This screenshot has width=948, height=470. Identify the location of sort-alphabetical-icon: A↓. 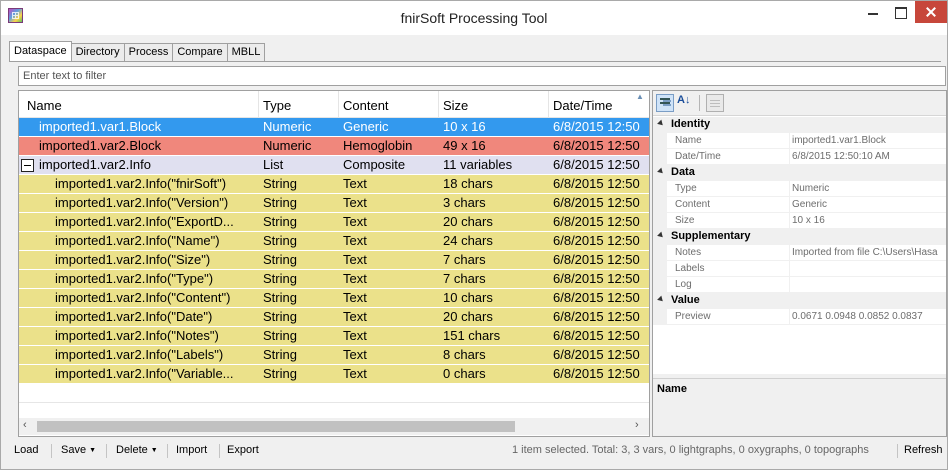
(686, 103).